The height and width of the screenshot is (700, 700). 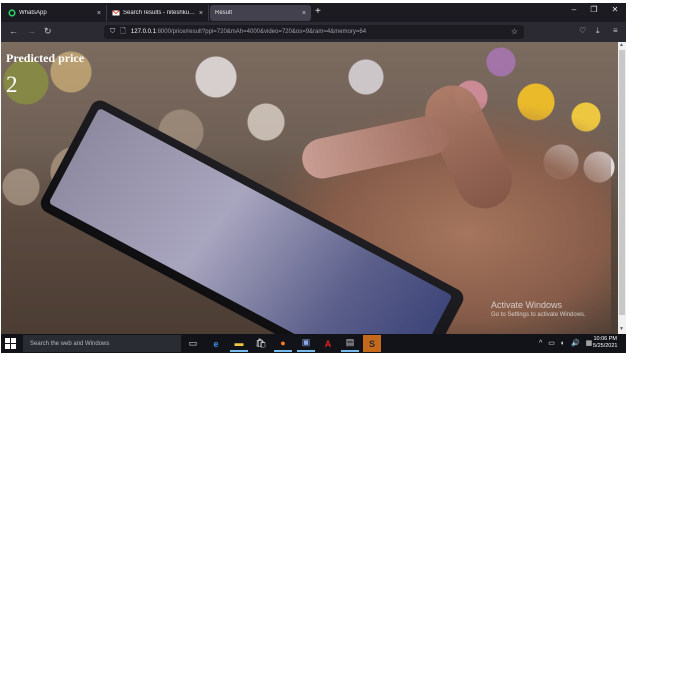 I want to click on restore-button: ❐, so click(x=594, y=9).